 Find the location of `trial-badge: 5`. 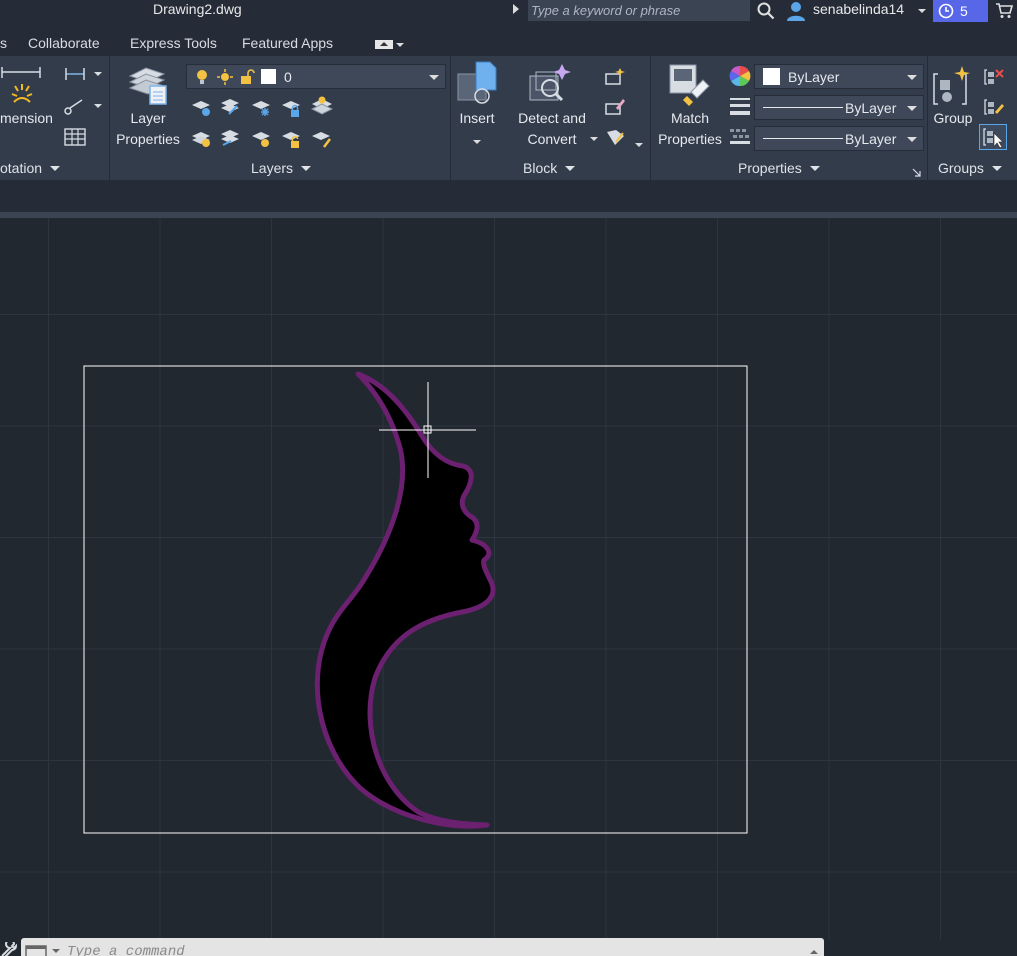

trial-badge: 5 is located at coordinates (960, 11).